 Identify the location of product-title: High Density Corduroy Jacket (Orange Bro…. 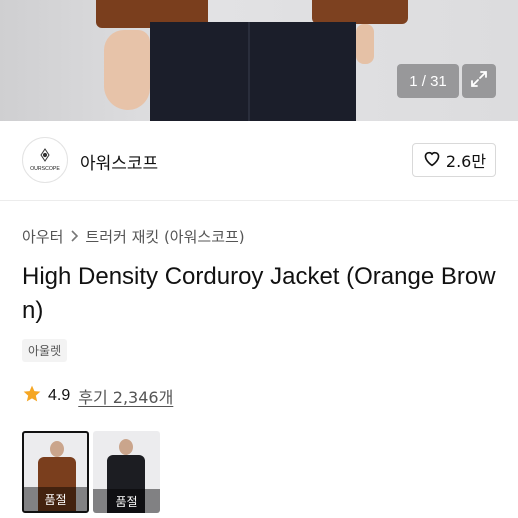
(259, 293).